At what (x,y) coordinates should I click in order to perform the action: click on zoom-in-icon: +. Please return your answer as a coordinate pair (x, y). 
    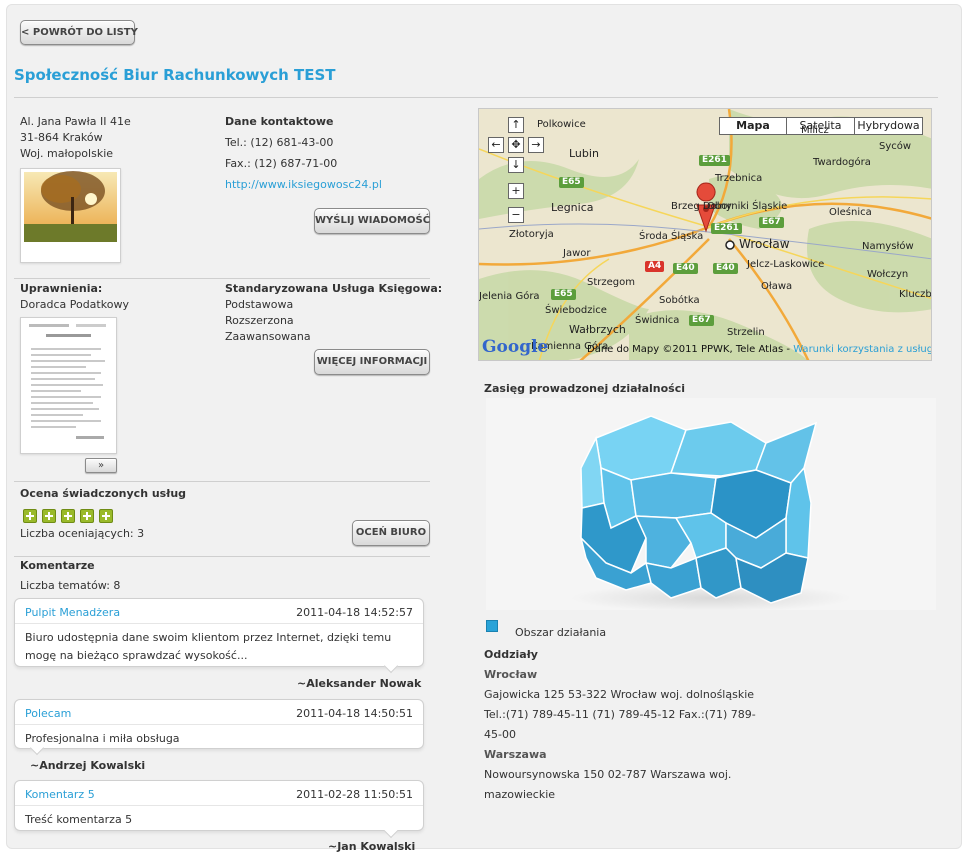
    Looking at the image, I should click on (516, 191).